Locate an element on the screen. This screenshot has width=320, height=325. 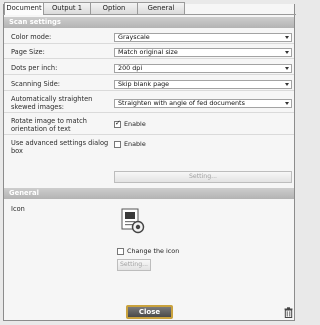
tab-output-1: Output 1 is located at coordinates (67, 8).